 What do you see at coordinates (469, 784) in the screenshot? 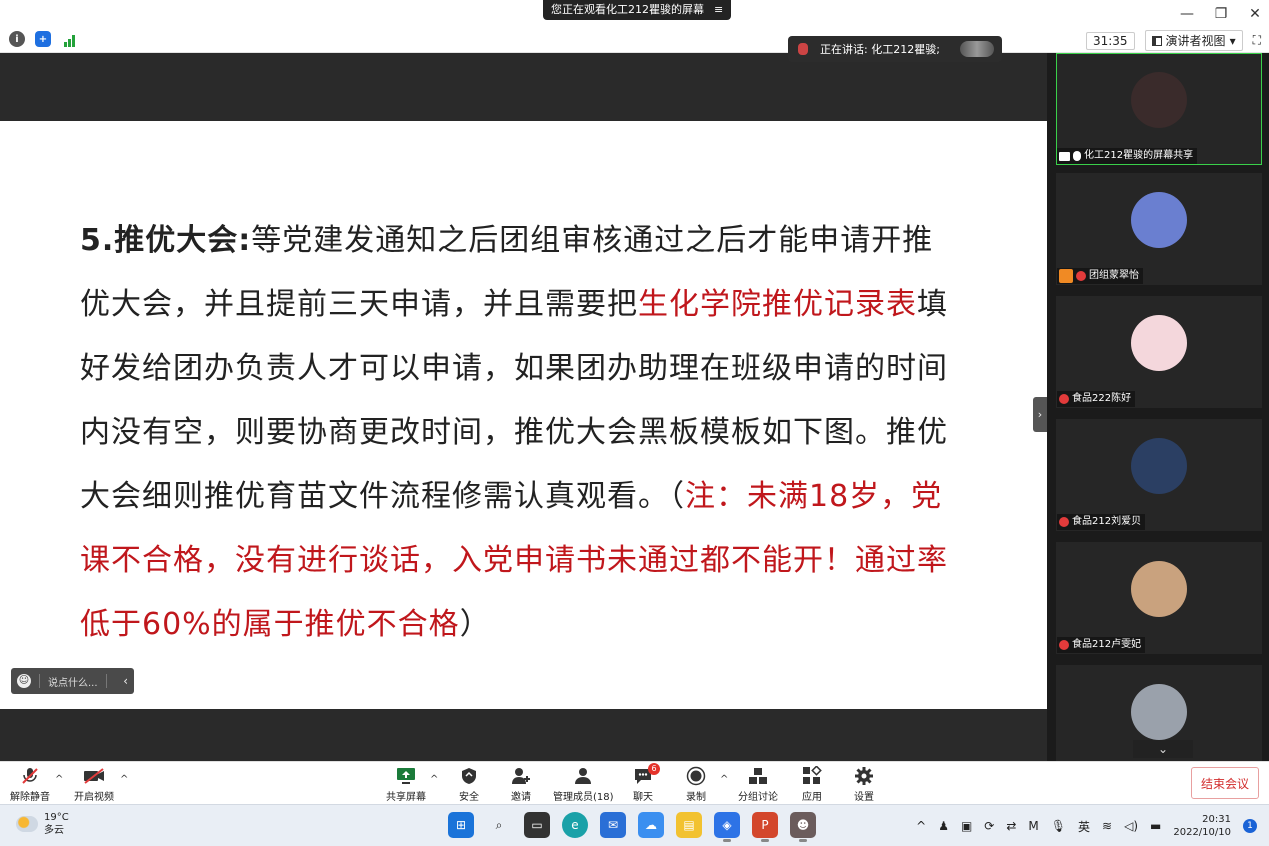
I see `security-button: 安全` at bounding box center [469, 784].